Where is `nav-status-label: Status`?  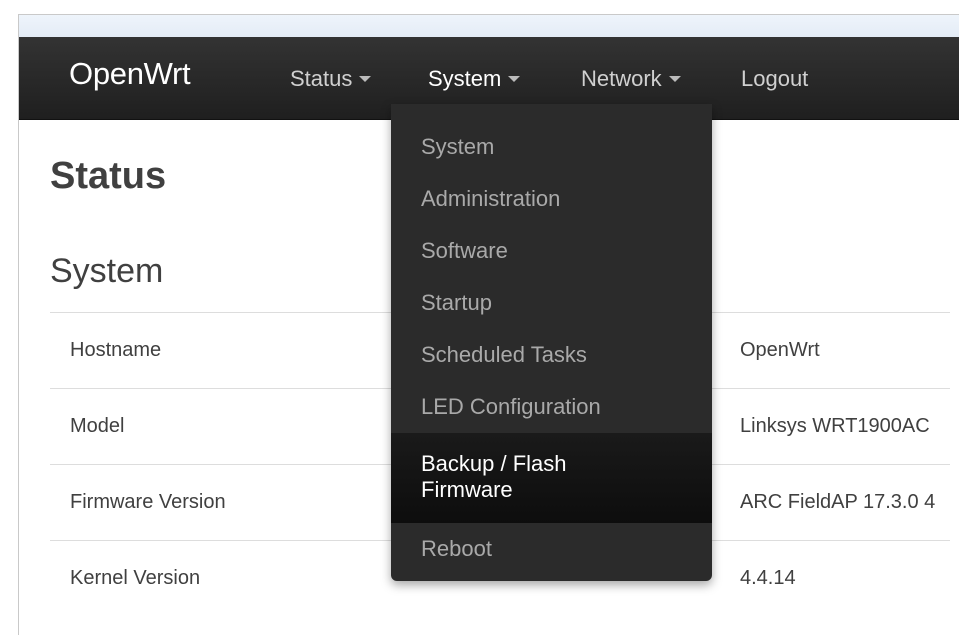
nav-status-label: Status is located at coordinates (321, 78).